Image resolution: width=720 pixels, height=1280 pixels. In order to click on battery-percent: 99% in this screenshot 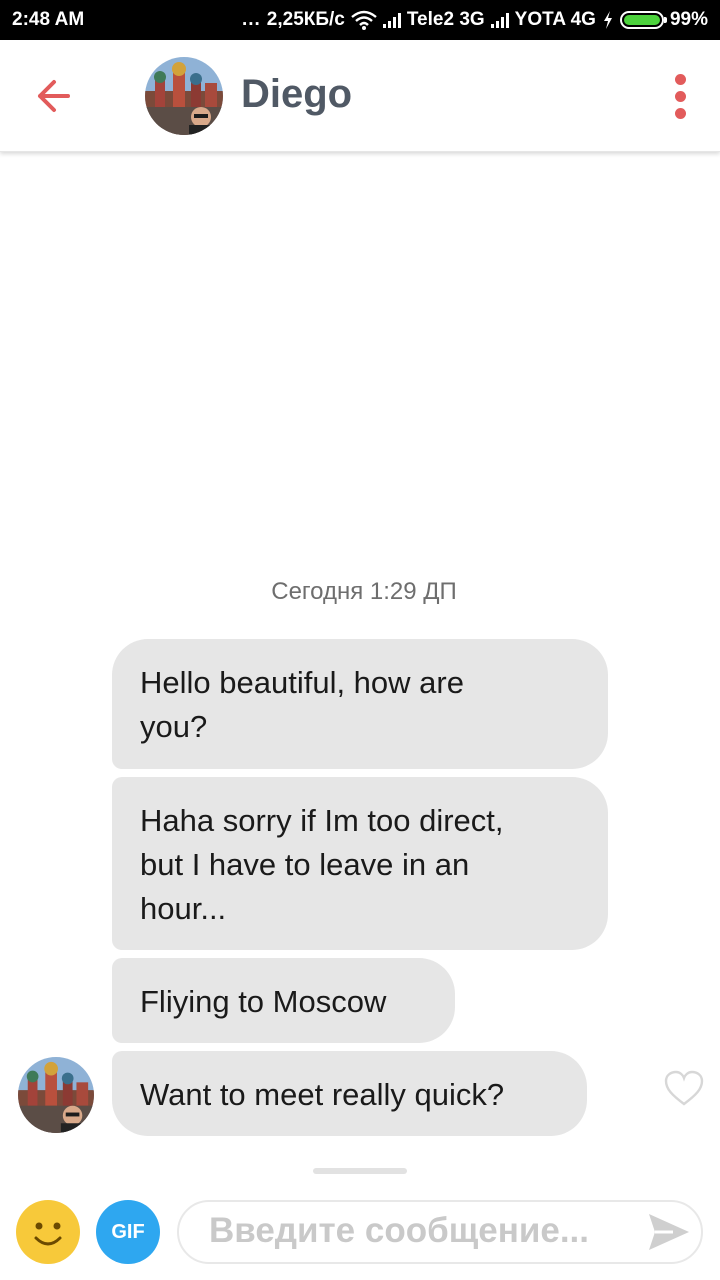, I will do `click(688, 19)`.